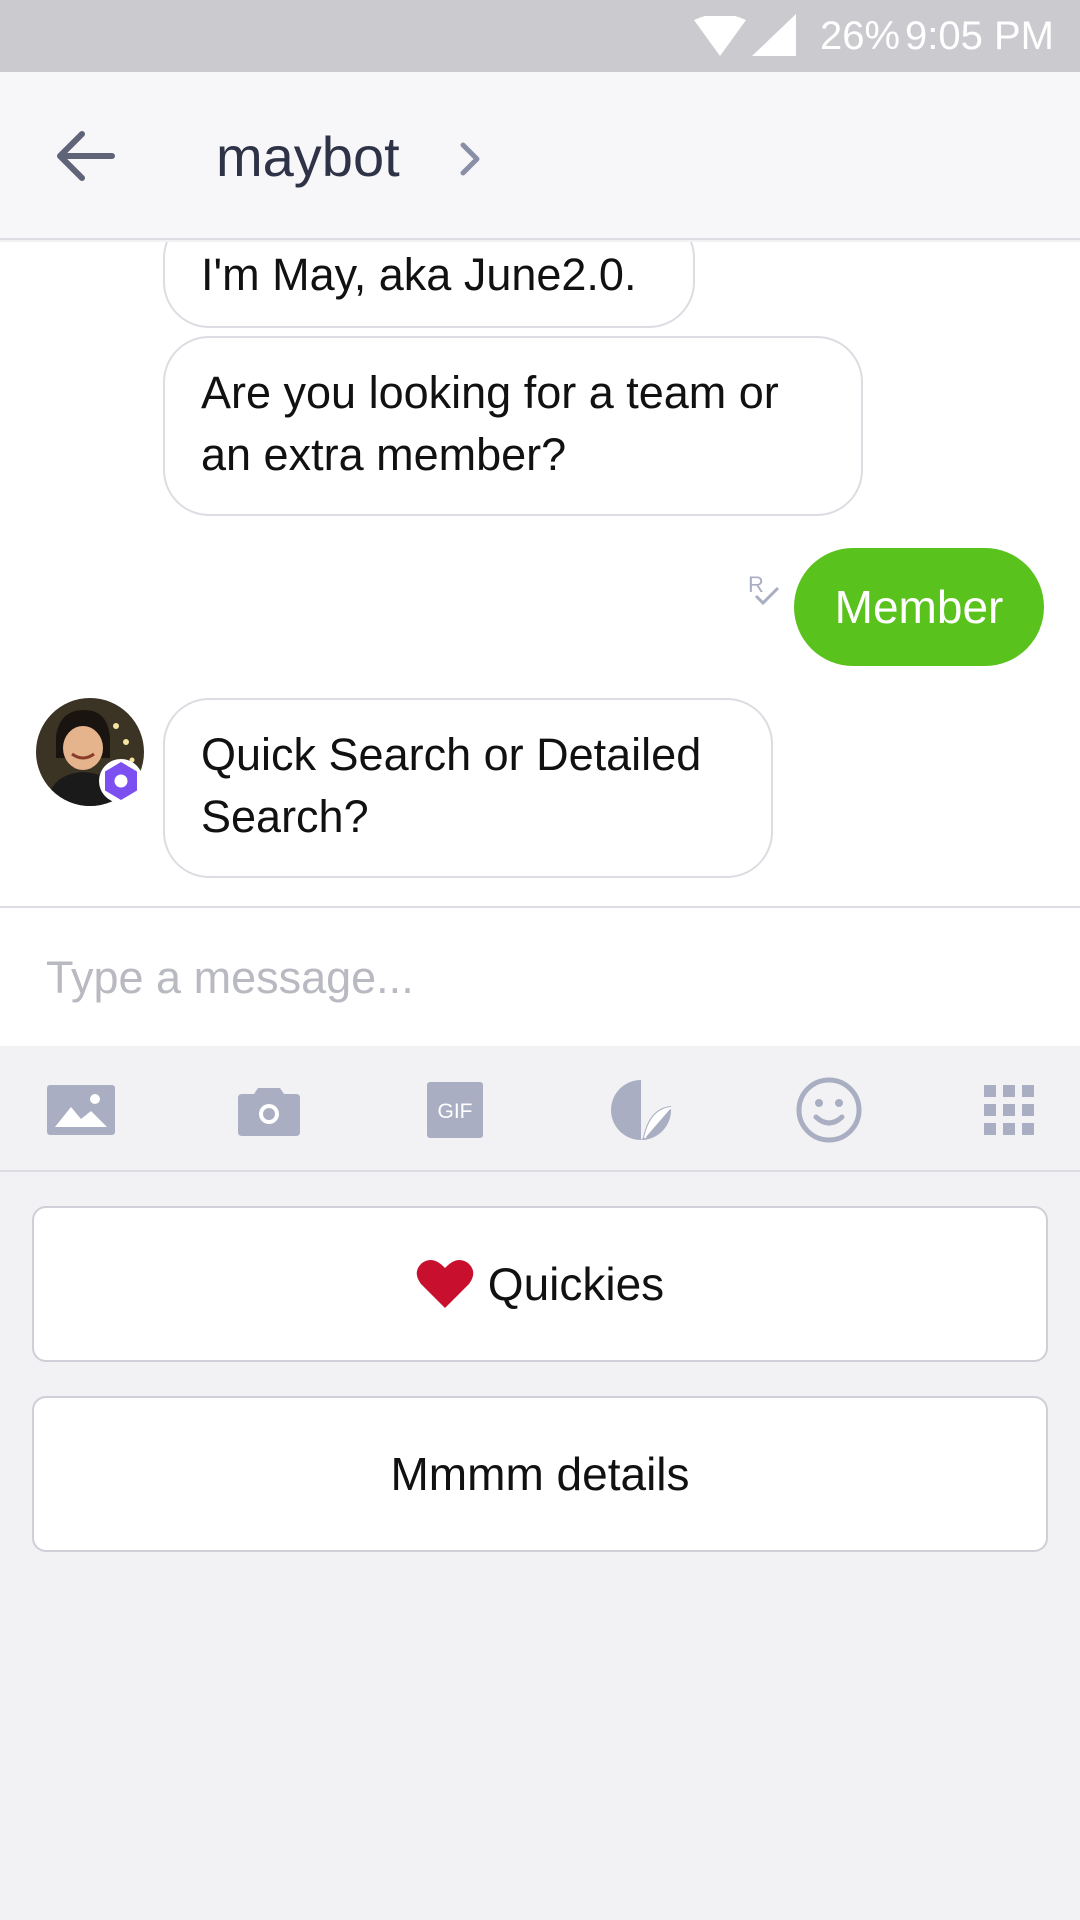 This screenshot has width=1080, height=1920. What do you see at coordinates (308, 156) in the screenshot?
I see `chat-title: maybot` at bounding box center [308, 156].